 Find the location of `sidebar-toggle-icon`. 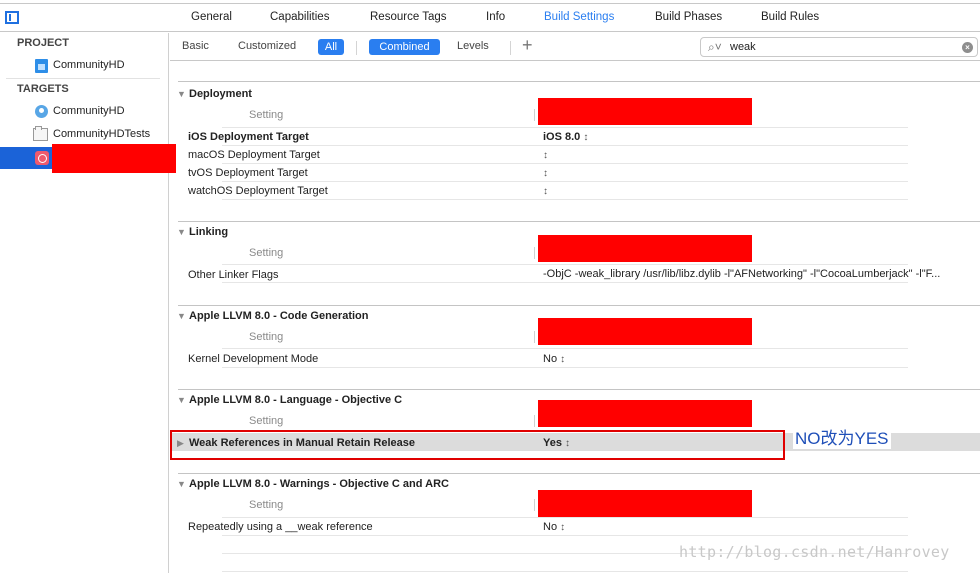

sidebar-toggle-icon is located at coordinates (12, 17).